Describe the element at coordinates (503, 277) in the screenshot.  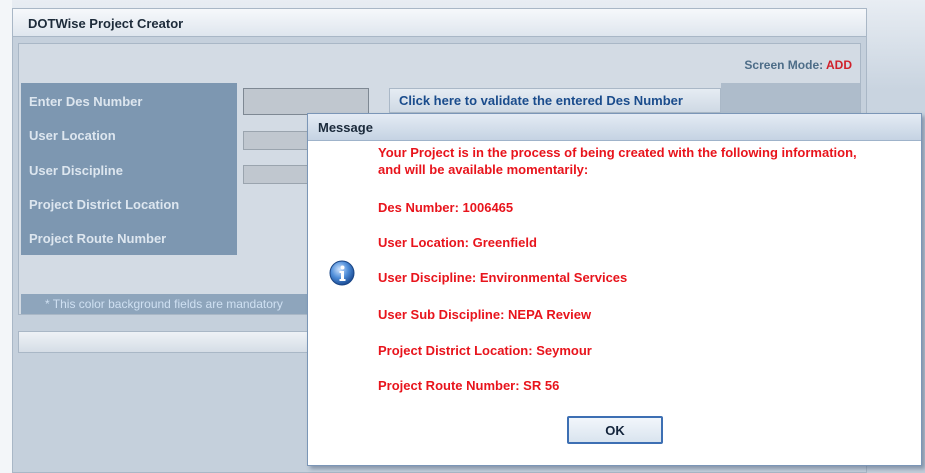
I see `message-user-discipline: User Discipline: Environmental Services` at that location.